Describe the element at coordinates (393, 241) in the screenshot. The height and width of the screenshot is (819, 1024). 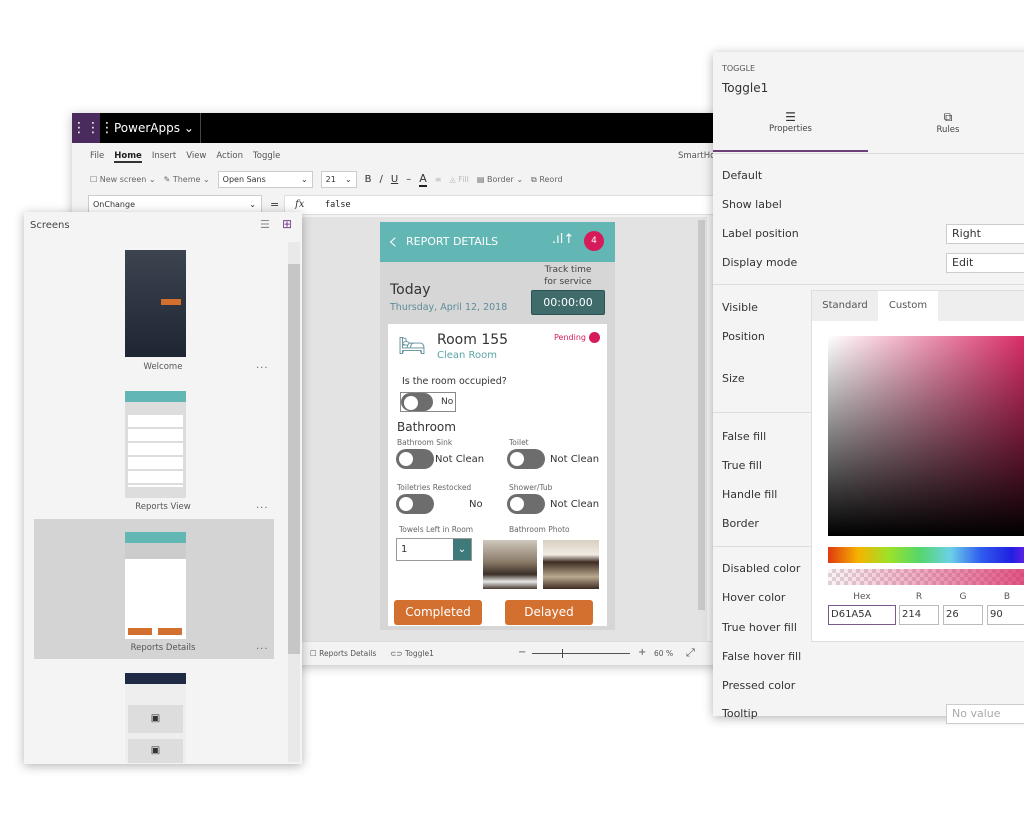
I see `back-icon: ‹` at that location.